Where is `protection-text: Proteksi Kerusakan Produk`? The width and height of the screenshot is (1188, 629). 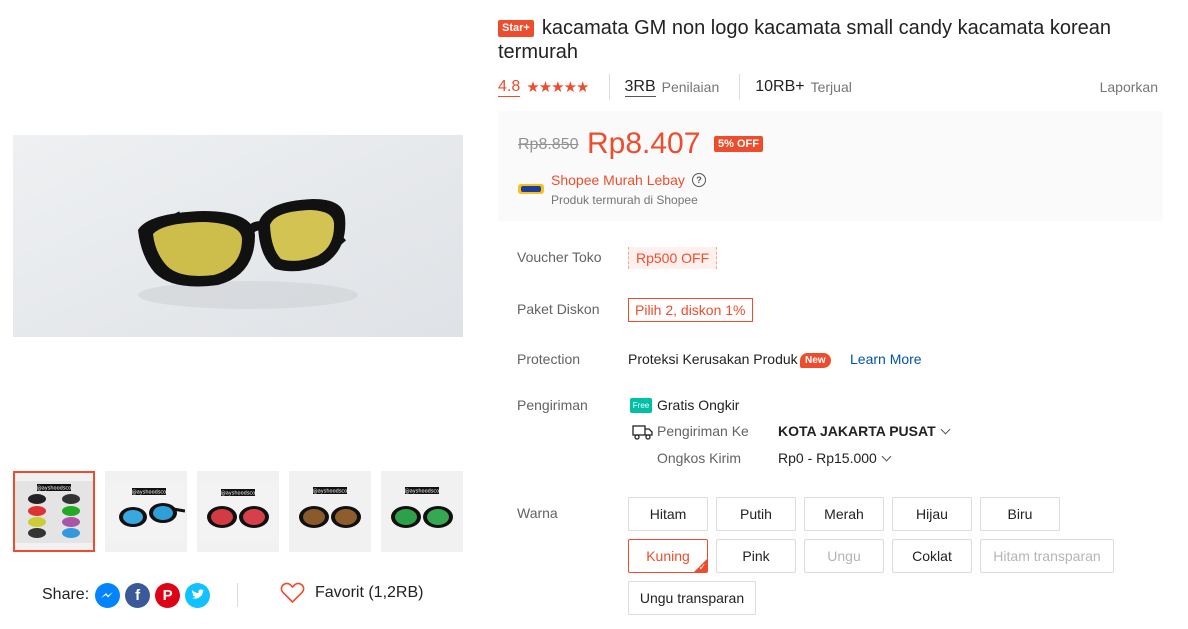
protection-text: Proteksi Kerusakan Produk is located at coordinates (713, 359).